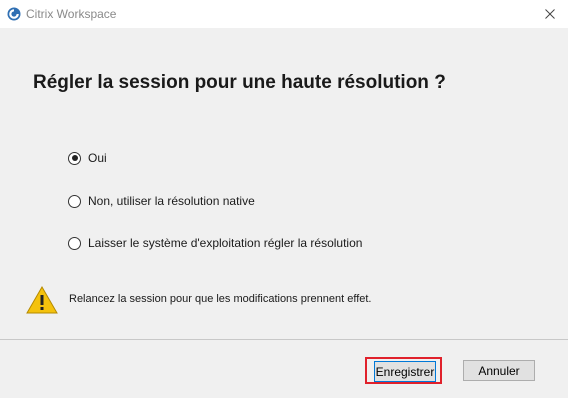 The image size is (568, 398). I want to click on save-button-highlight: Enregistrer, so click(403, 370).